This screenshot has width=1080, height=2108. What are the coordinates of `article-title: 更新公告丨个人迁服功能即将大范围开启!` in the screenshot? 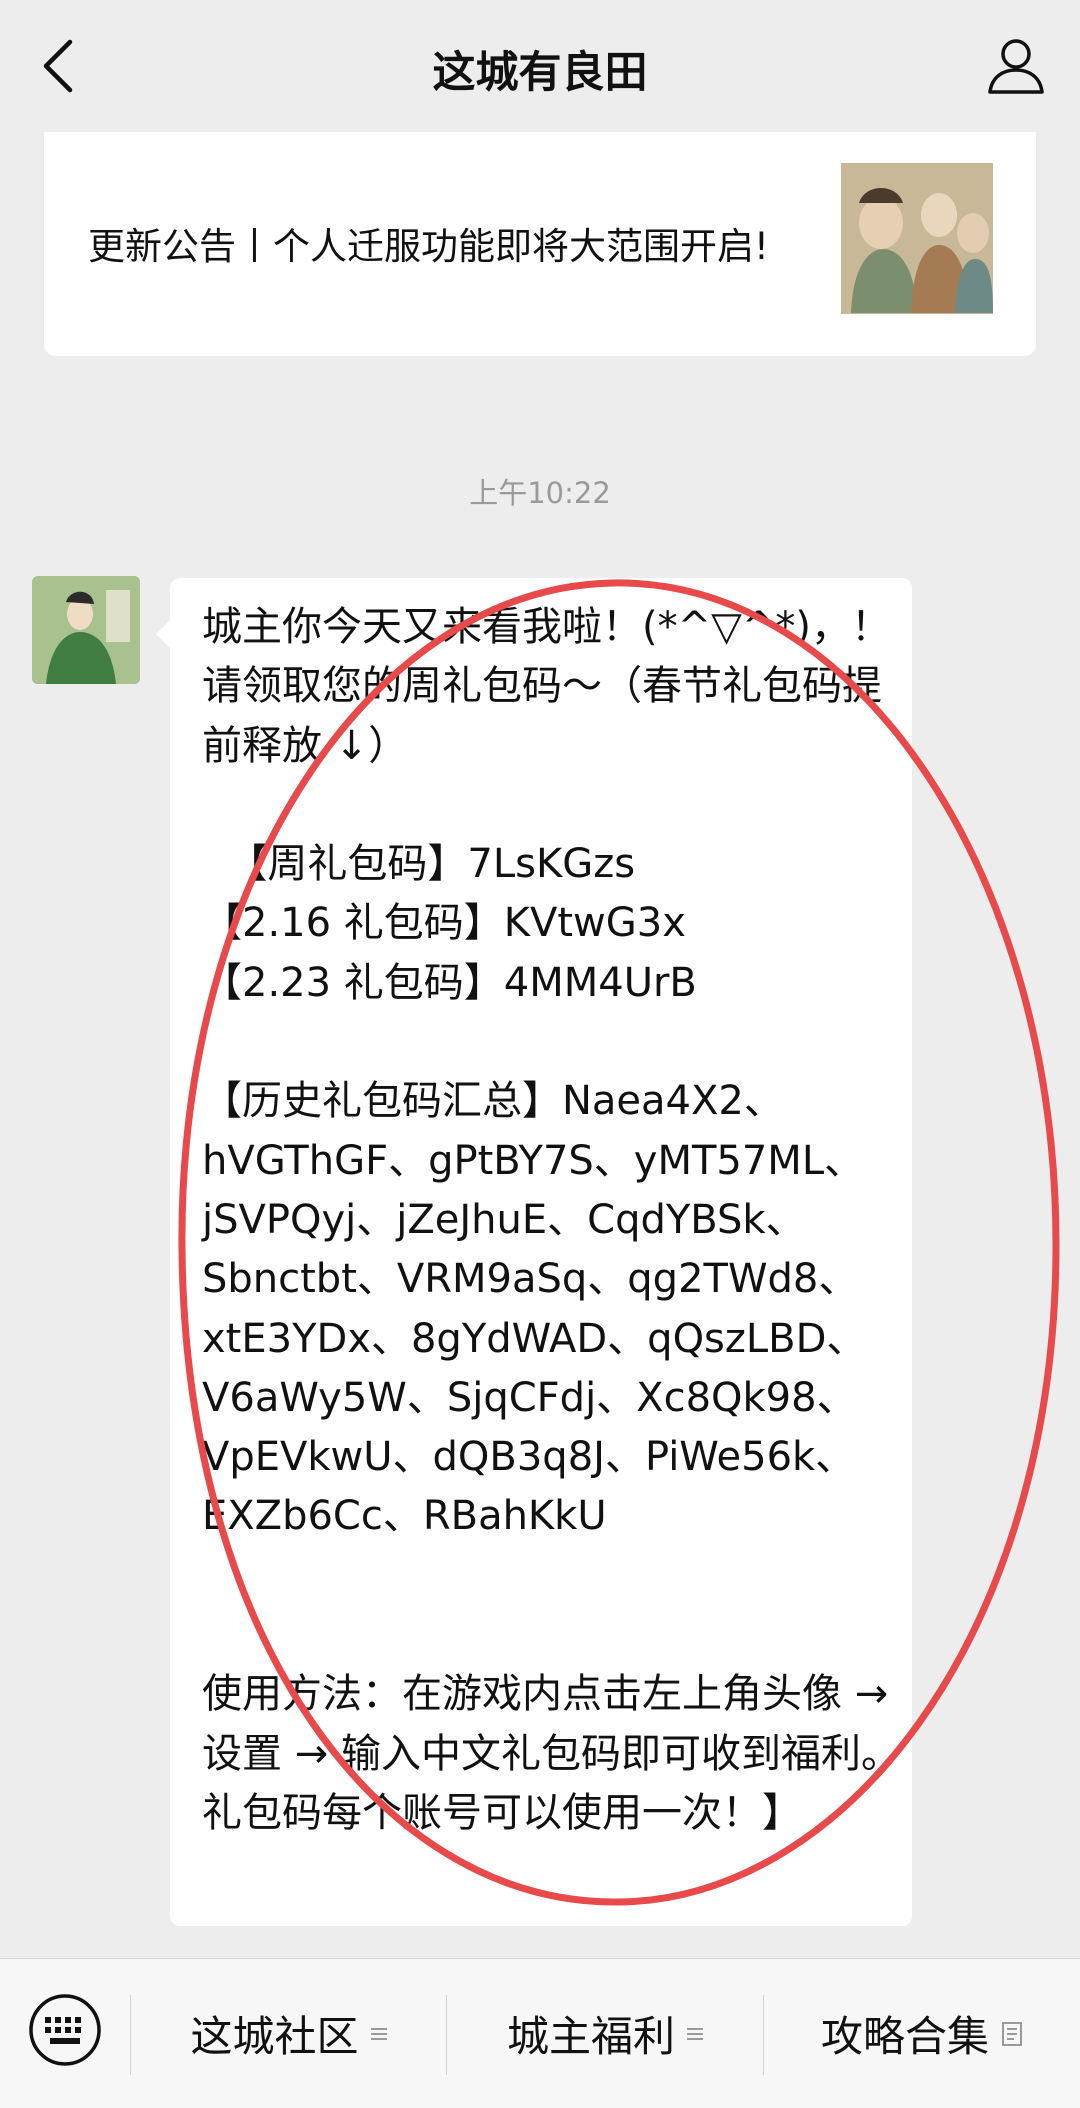 It's located at (428, 246).